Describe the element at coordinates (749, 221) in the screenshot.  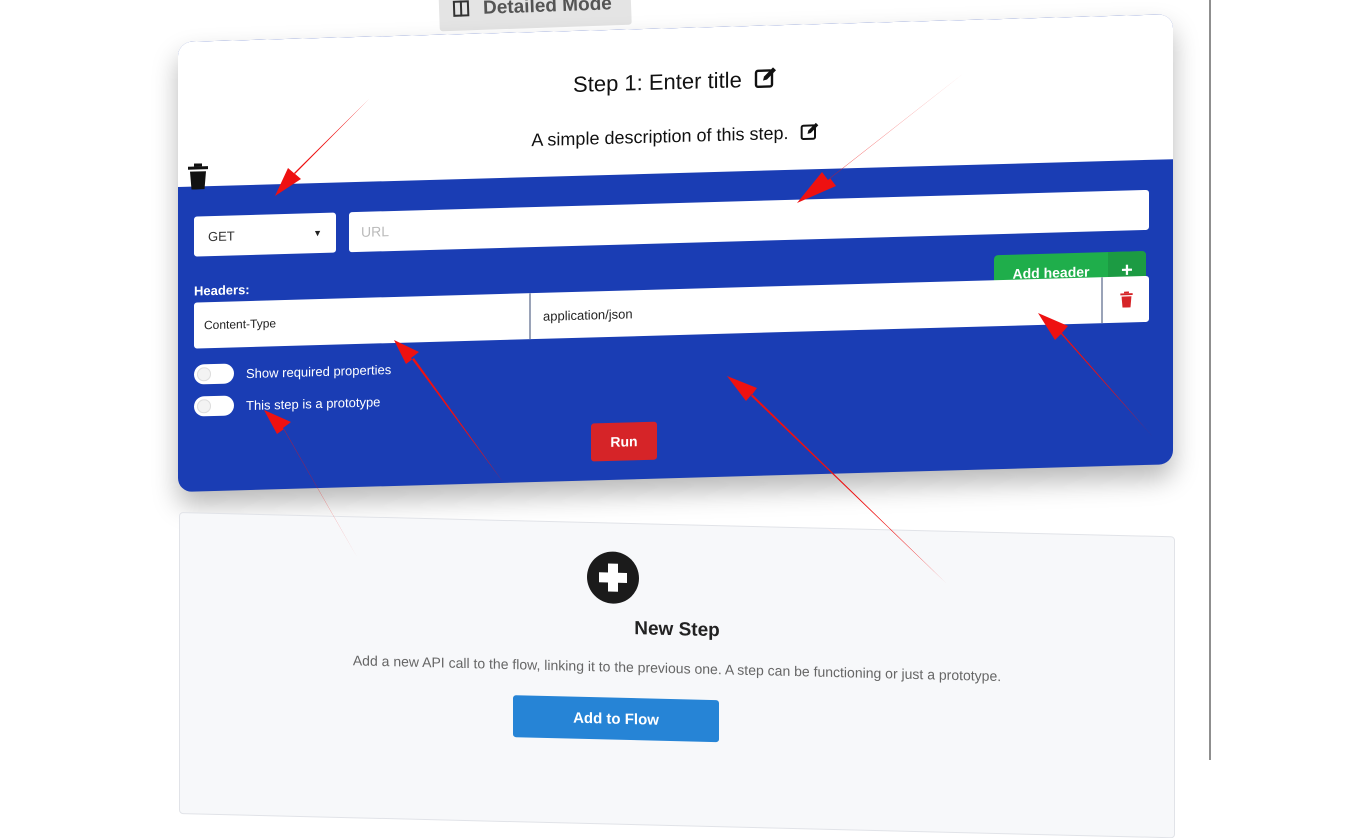
I see `url-input` at that location.